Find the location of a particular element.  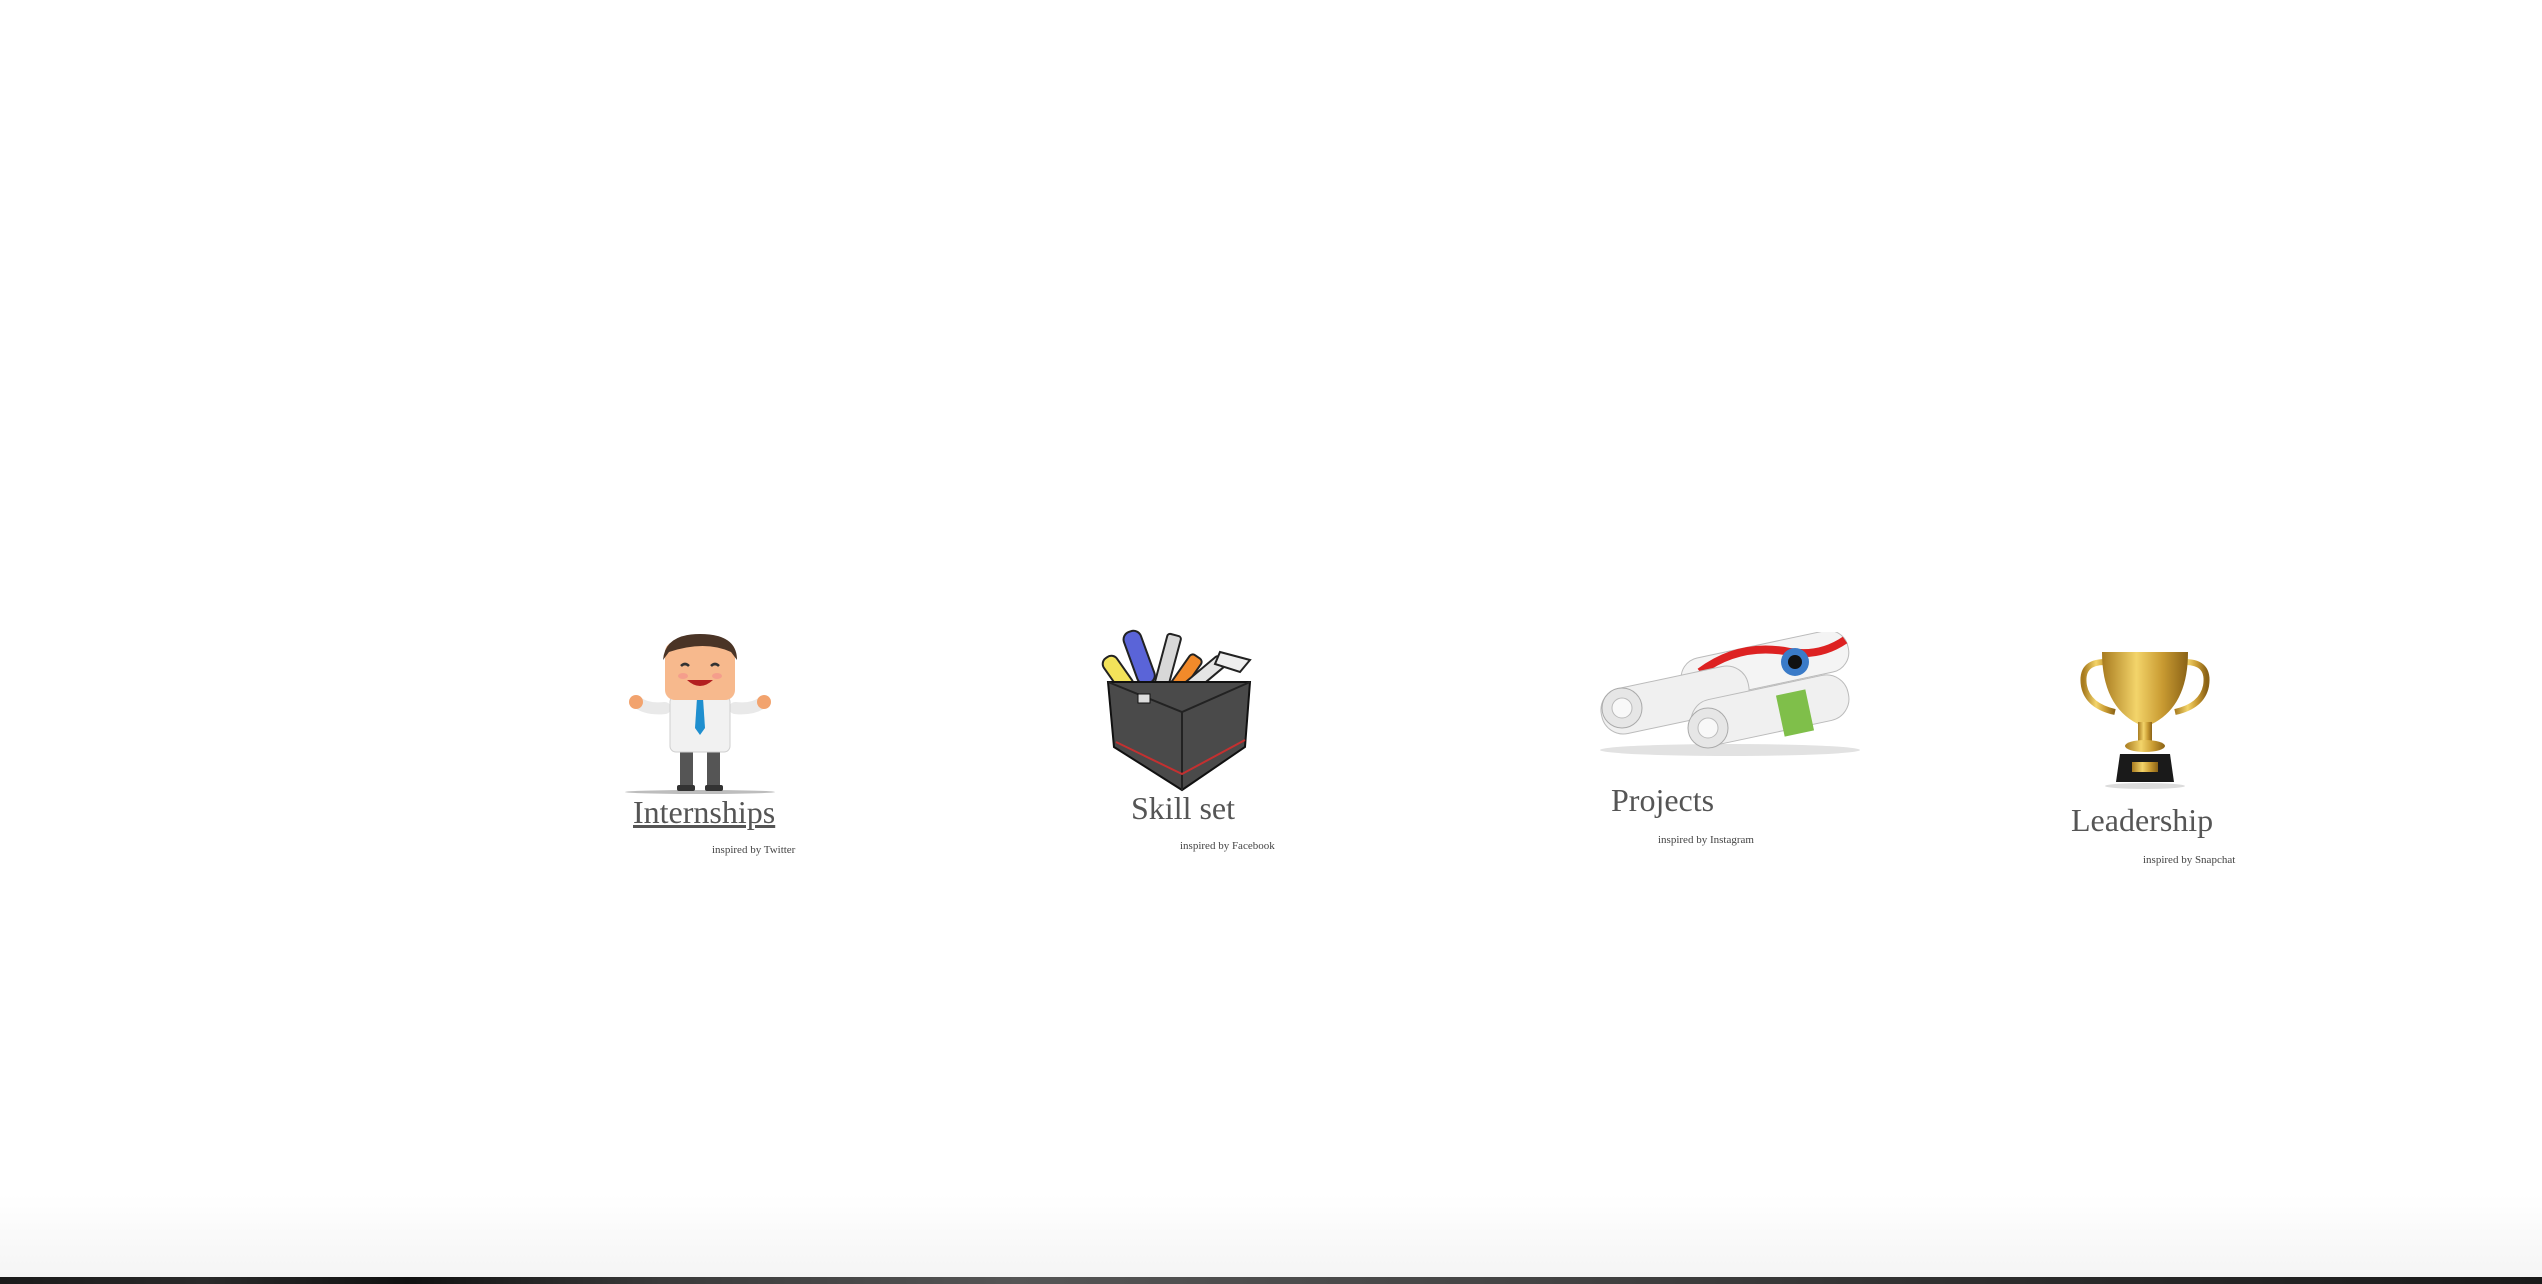

internships-subtitle: inspired by Twitter is located at coordinates (754, 850).